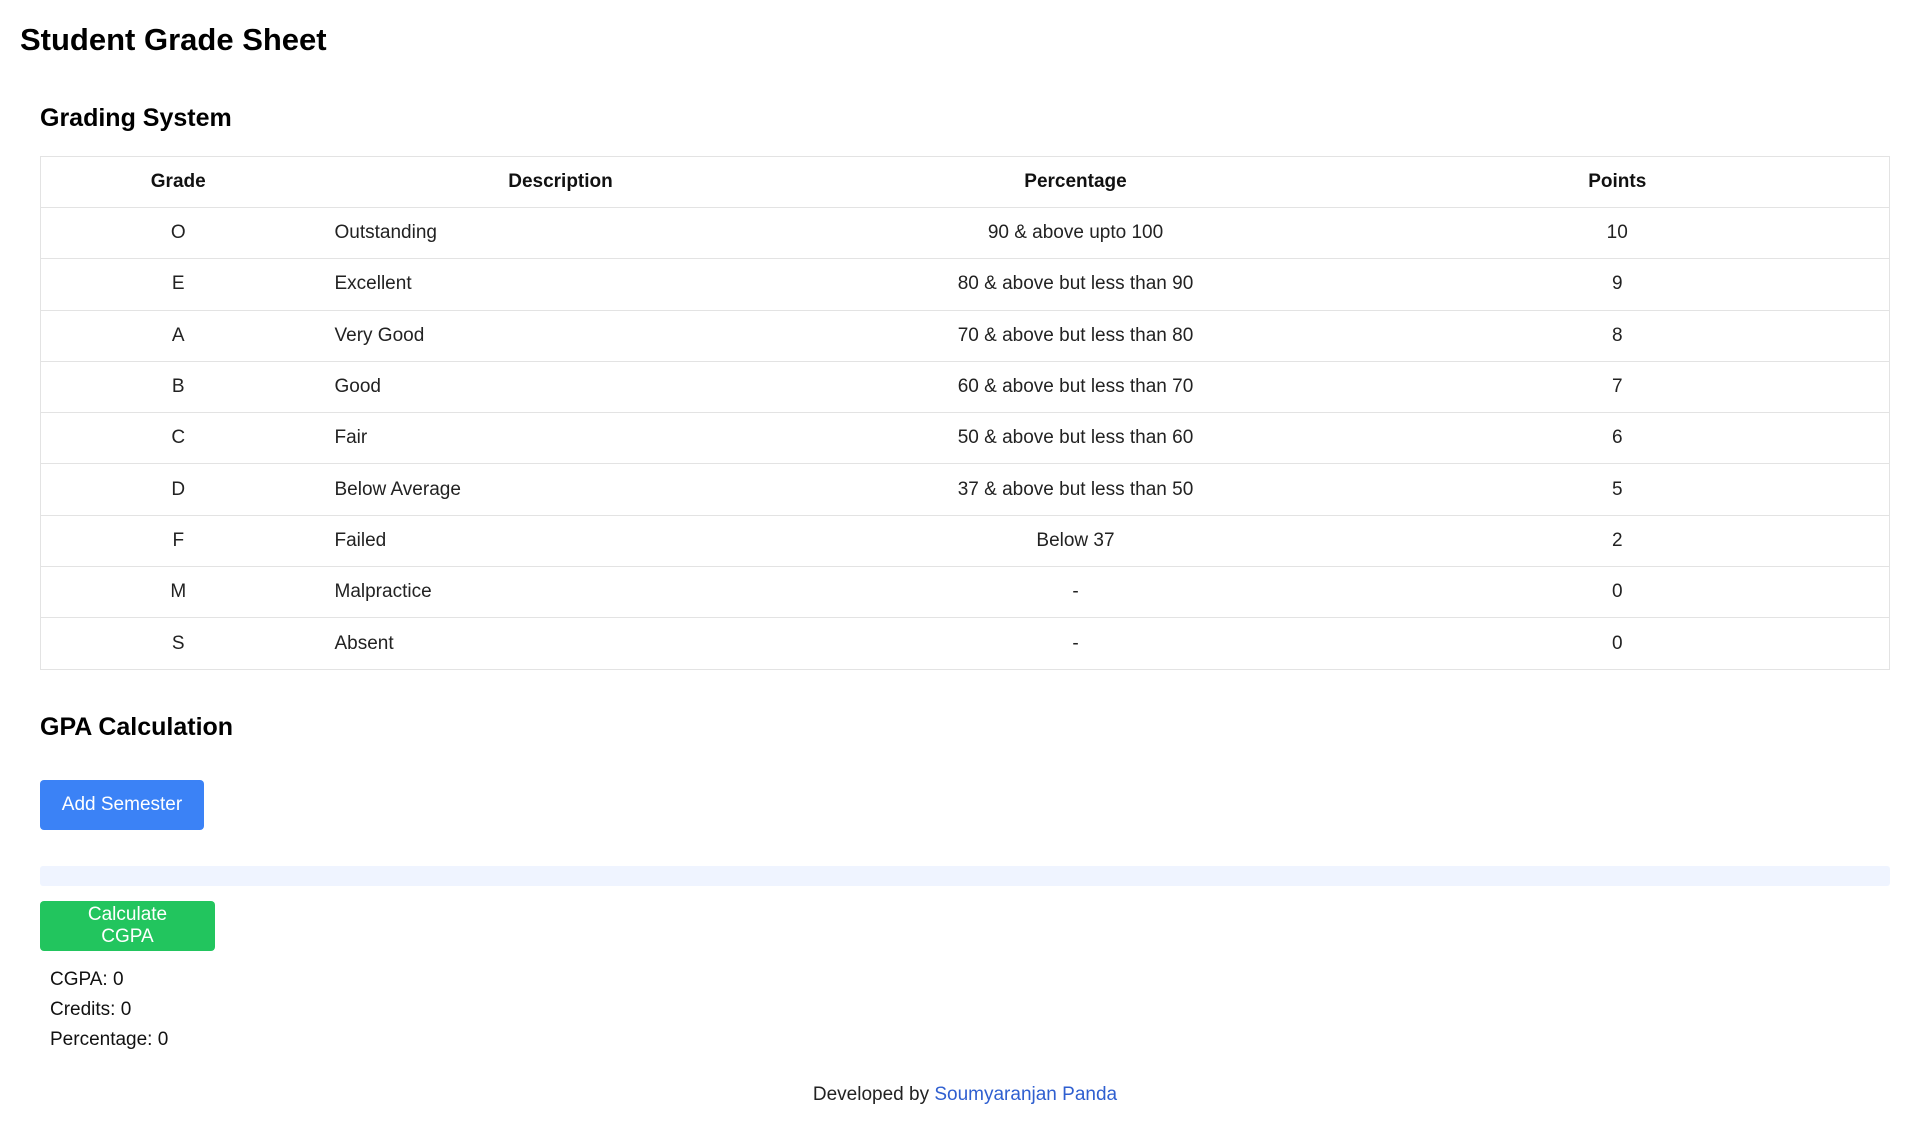 Image resolution: width=1920 pixels, height=1126 pixels. Describe the element at coordinates (127, 926) in the screenshot. I see `calculate-cgpa-button: Calculate CGPA` at that location.